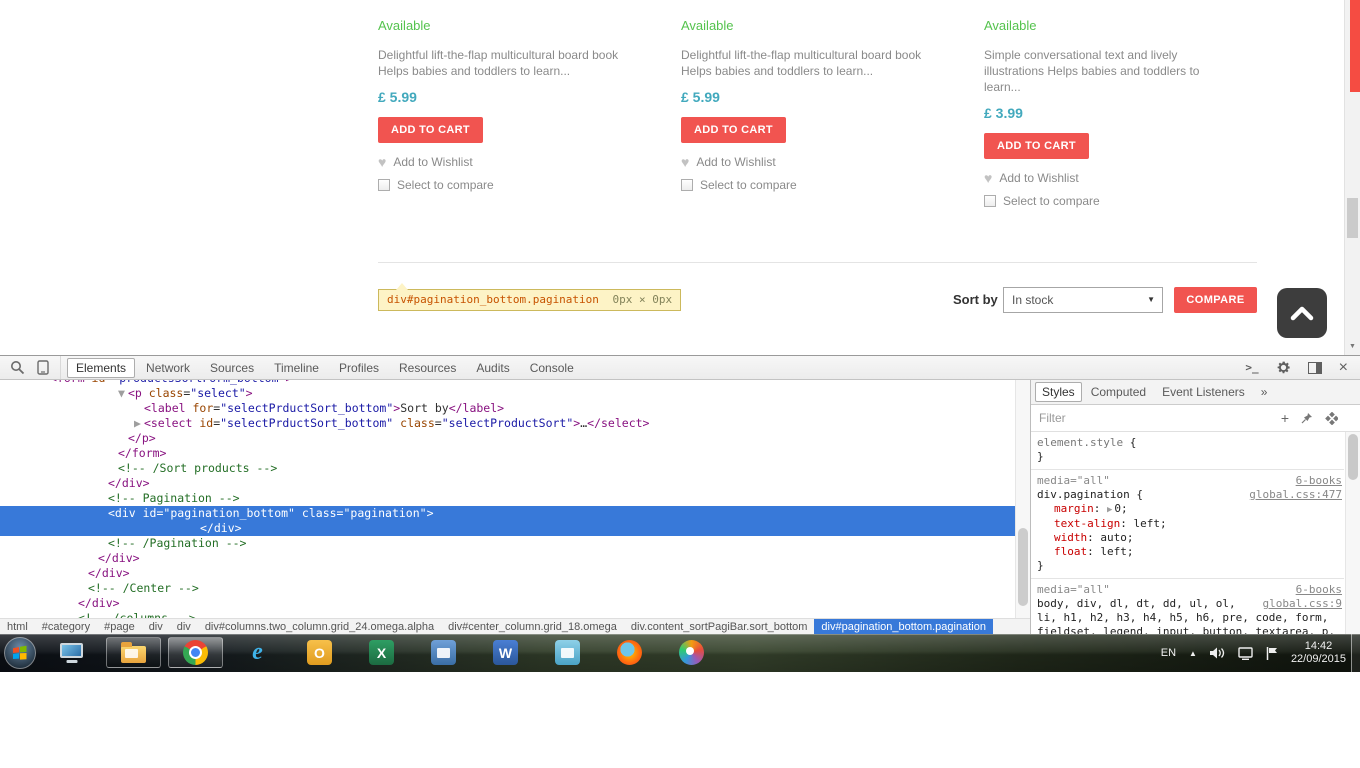 This screenshot has height=768, width=1360. Describe the element at coordinates (1352, 218) in the screenshot. I see `page-scrollbar-thumb` at that location.